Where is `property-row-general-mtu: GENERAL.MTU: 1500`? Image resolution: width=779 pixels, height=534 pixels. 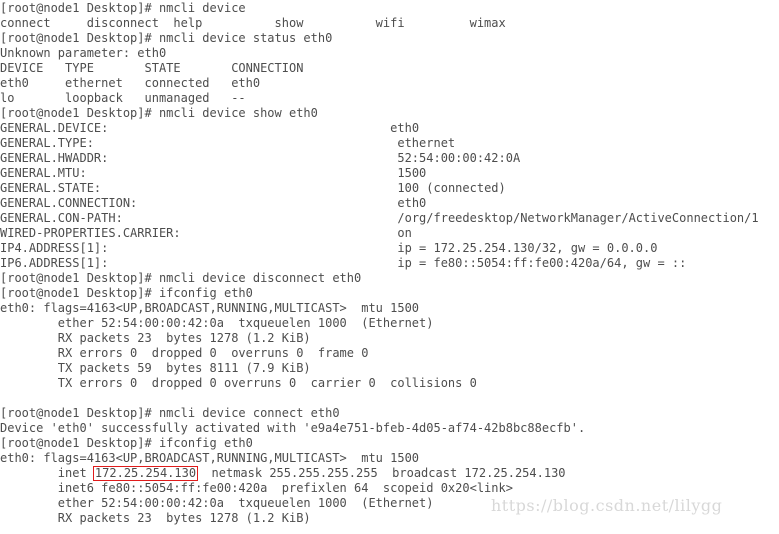
property-row-general-mtu: GENERAL.MTU: 1500 is located at coordinates (389, 173).